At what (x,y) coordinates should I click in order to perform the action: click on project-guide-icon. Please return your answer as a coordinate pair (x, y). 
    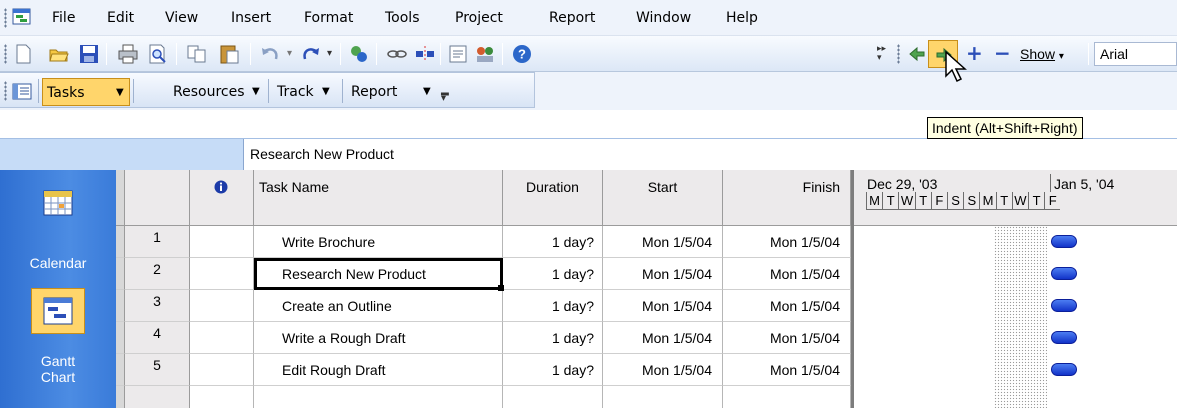
    Looking at the image, I should click on (22, 92).